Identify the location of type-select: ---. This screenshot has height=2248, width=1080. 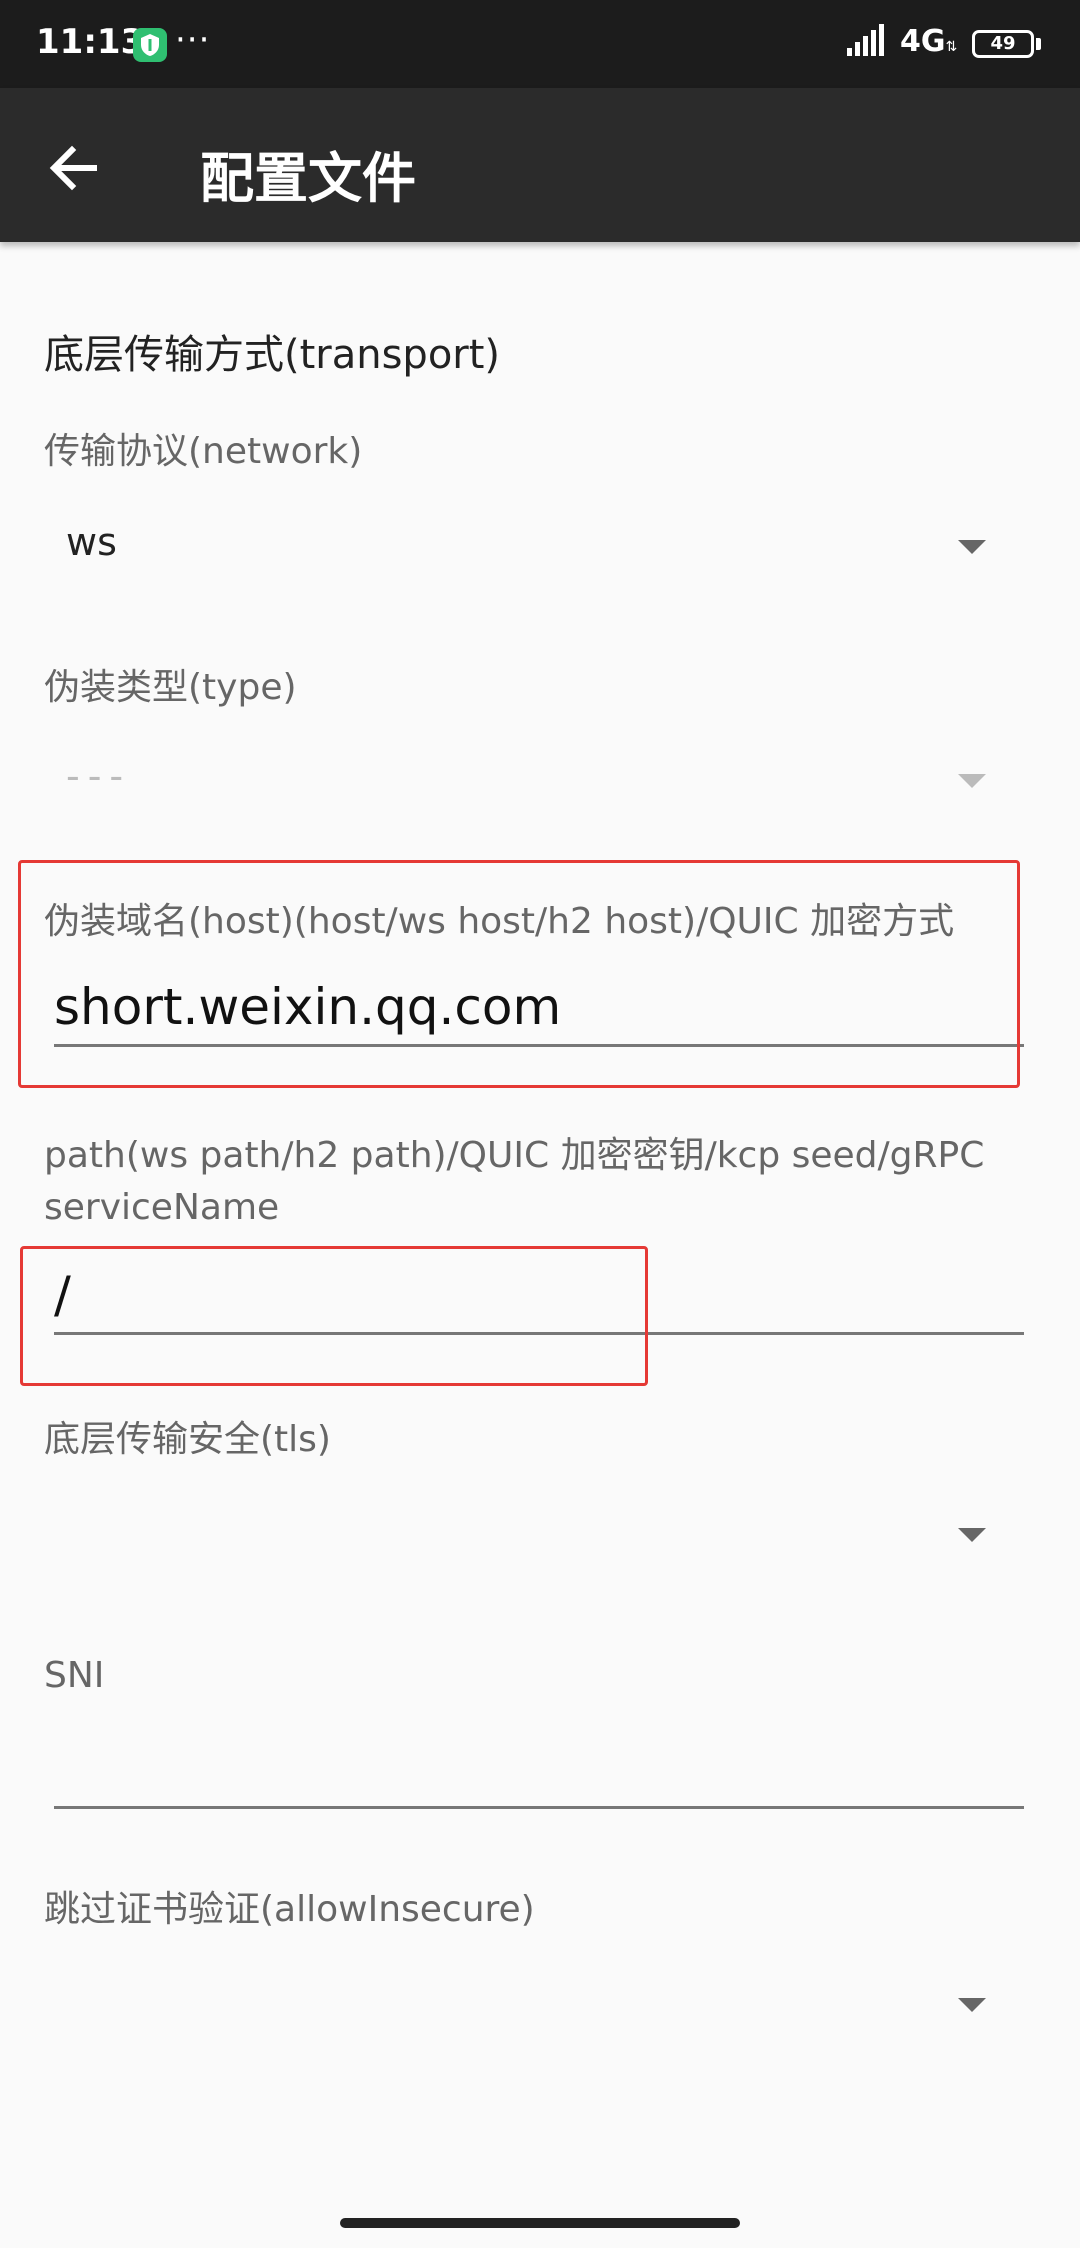
(524, 781).